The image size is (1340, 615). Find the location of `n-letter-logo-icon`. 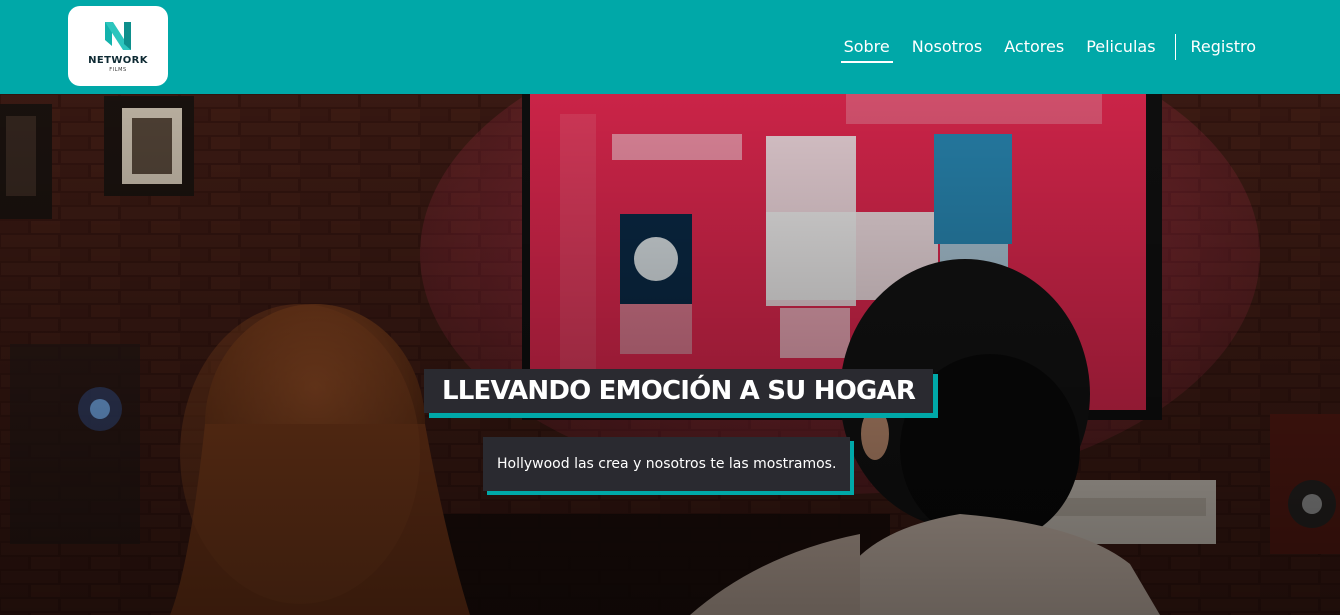

n-letter-logo-icon is located at coordinates (118, 35).